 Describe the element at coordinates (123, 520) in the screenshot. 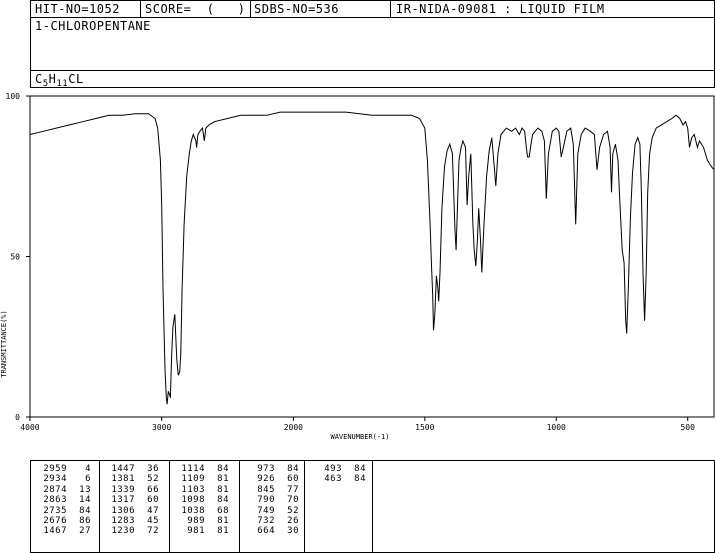

I see `peak-wavenumber: 1283` at that location.